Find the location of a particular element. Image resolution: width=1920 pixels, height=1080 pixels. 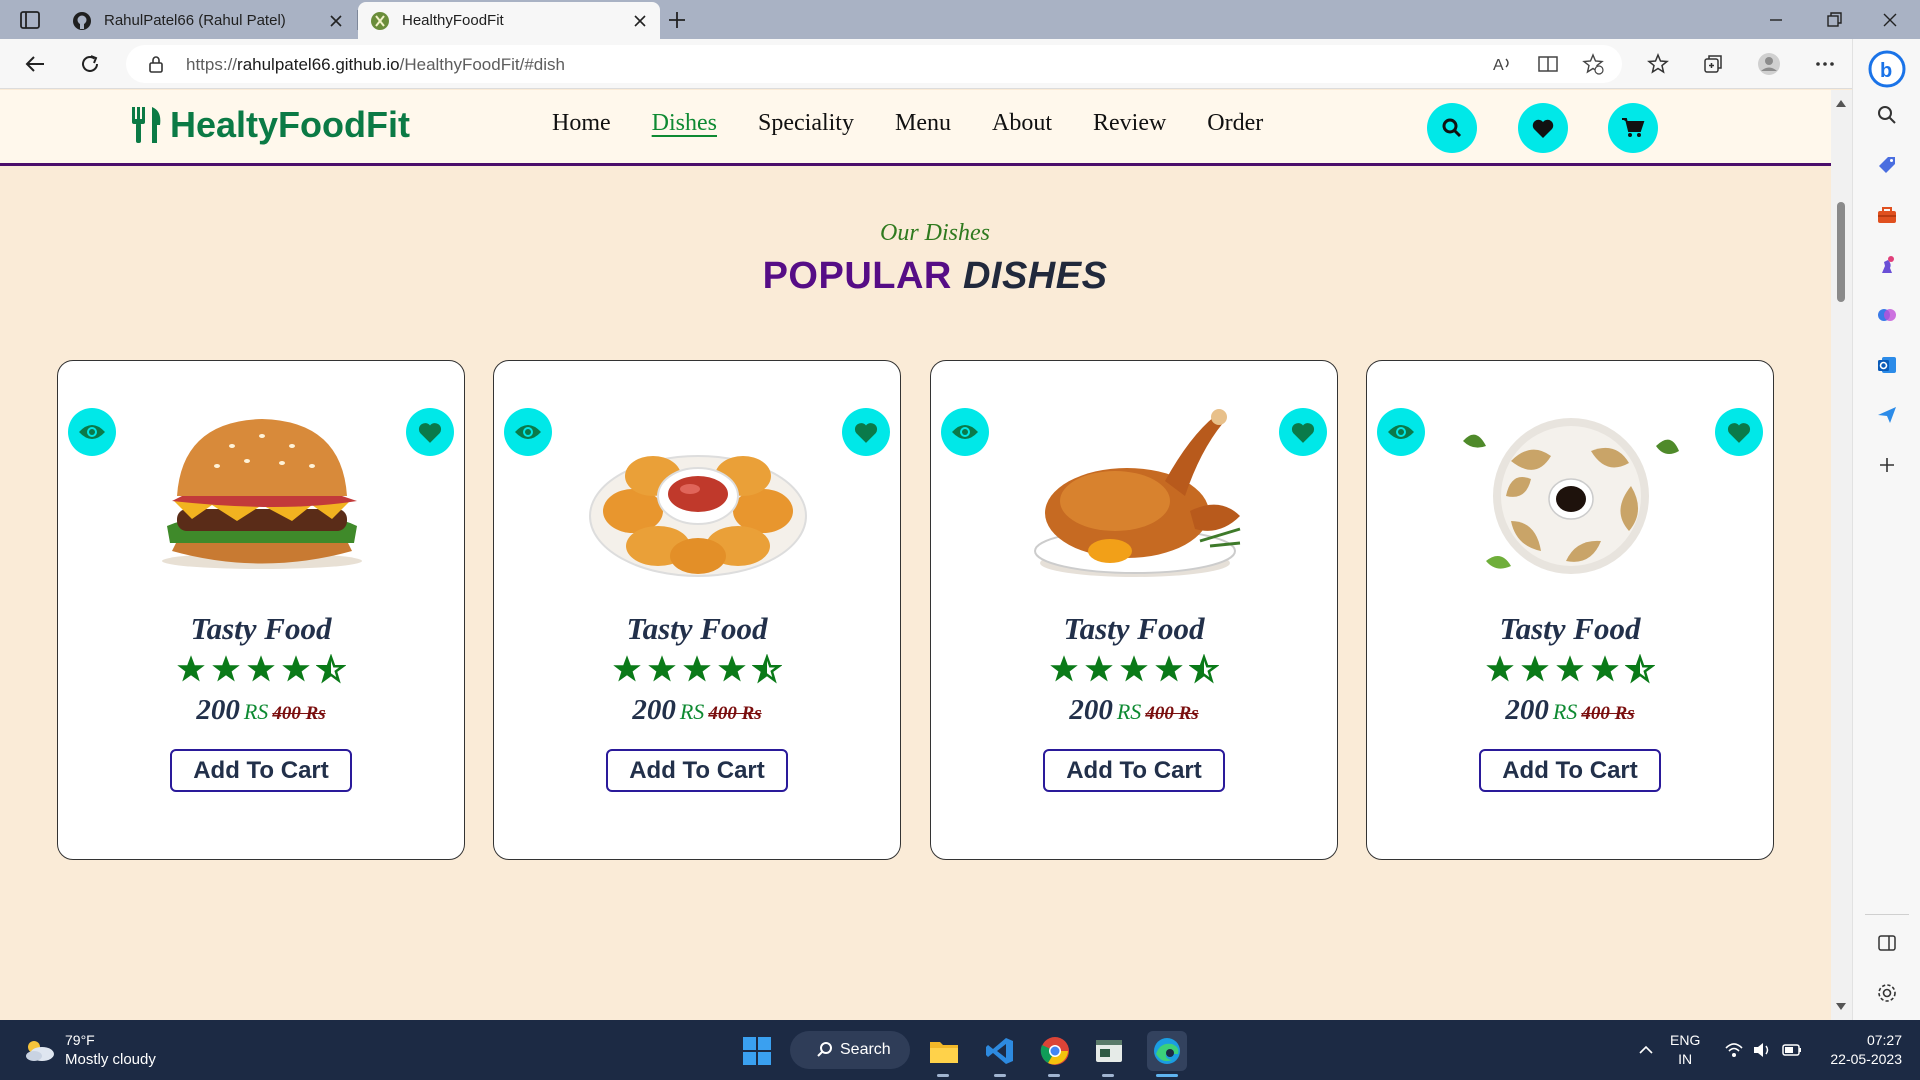

reader-mode-icon is located at coordinates (1548, 66).